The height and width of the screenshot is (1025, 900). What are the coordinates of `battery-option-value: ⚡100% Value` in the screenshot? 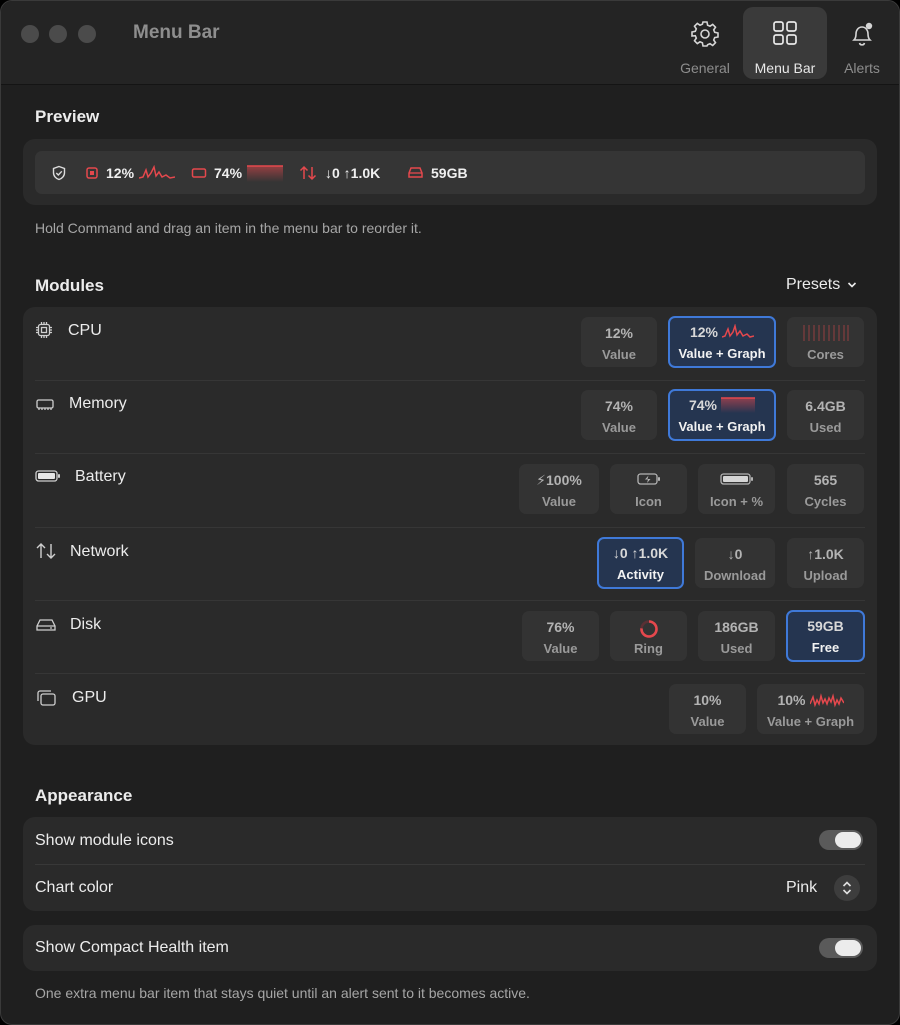 It's located at (559, 489).